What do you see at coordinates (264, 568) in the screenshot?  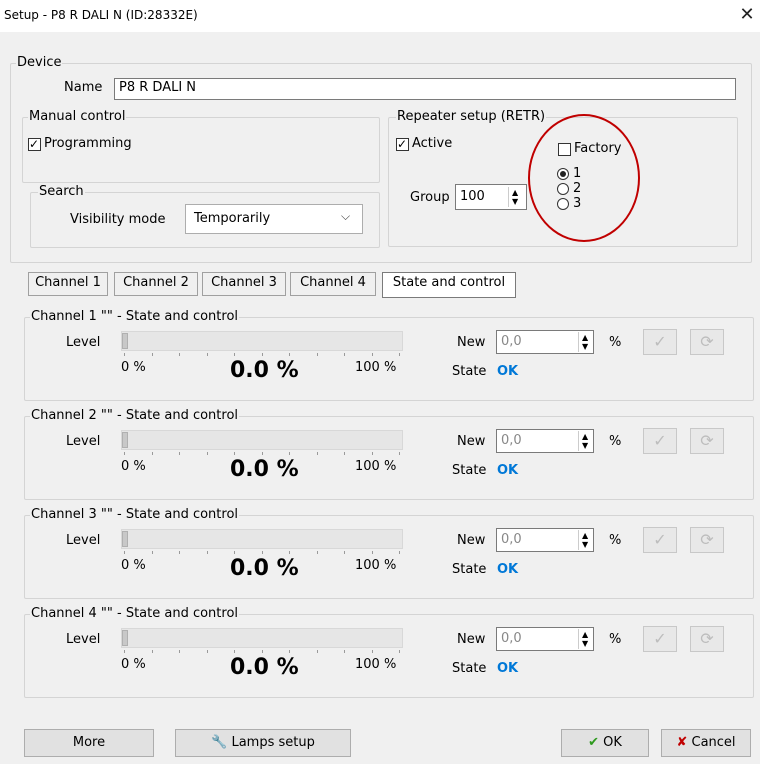 I see `level-value: 0.0 %` at bounding box center [264, 568].